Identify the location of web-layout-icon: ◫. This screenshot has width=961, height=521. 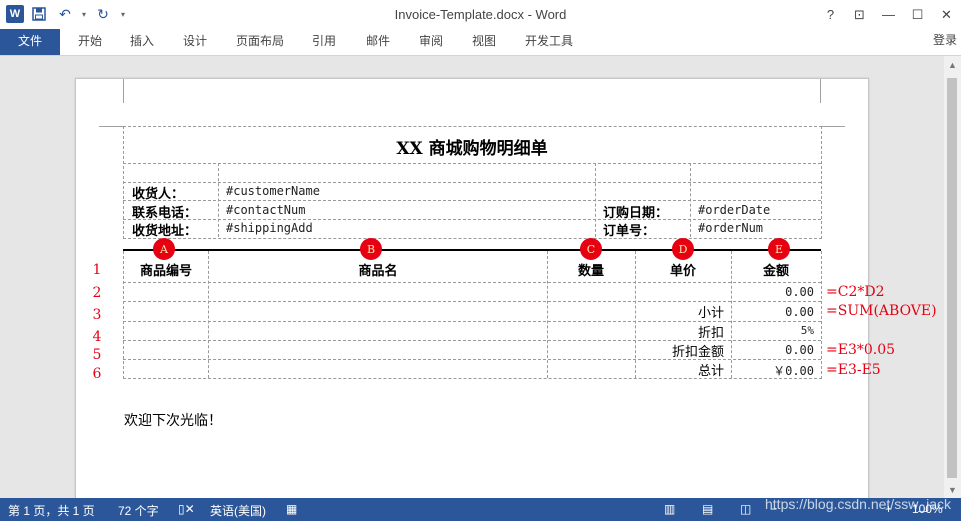
(745, 509).